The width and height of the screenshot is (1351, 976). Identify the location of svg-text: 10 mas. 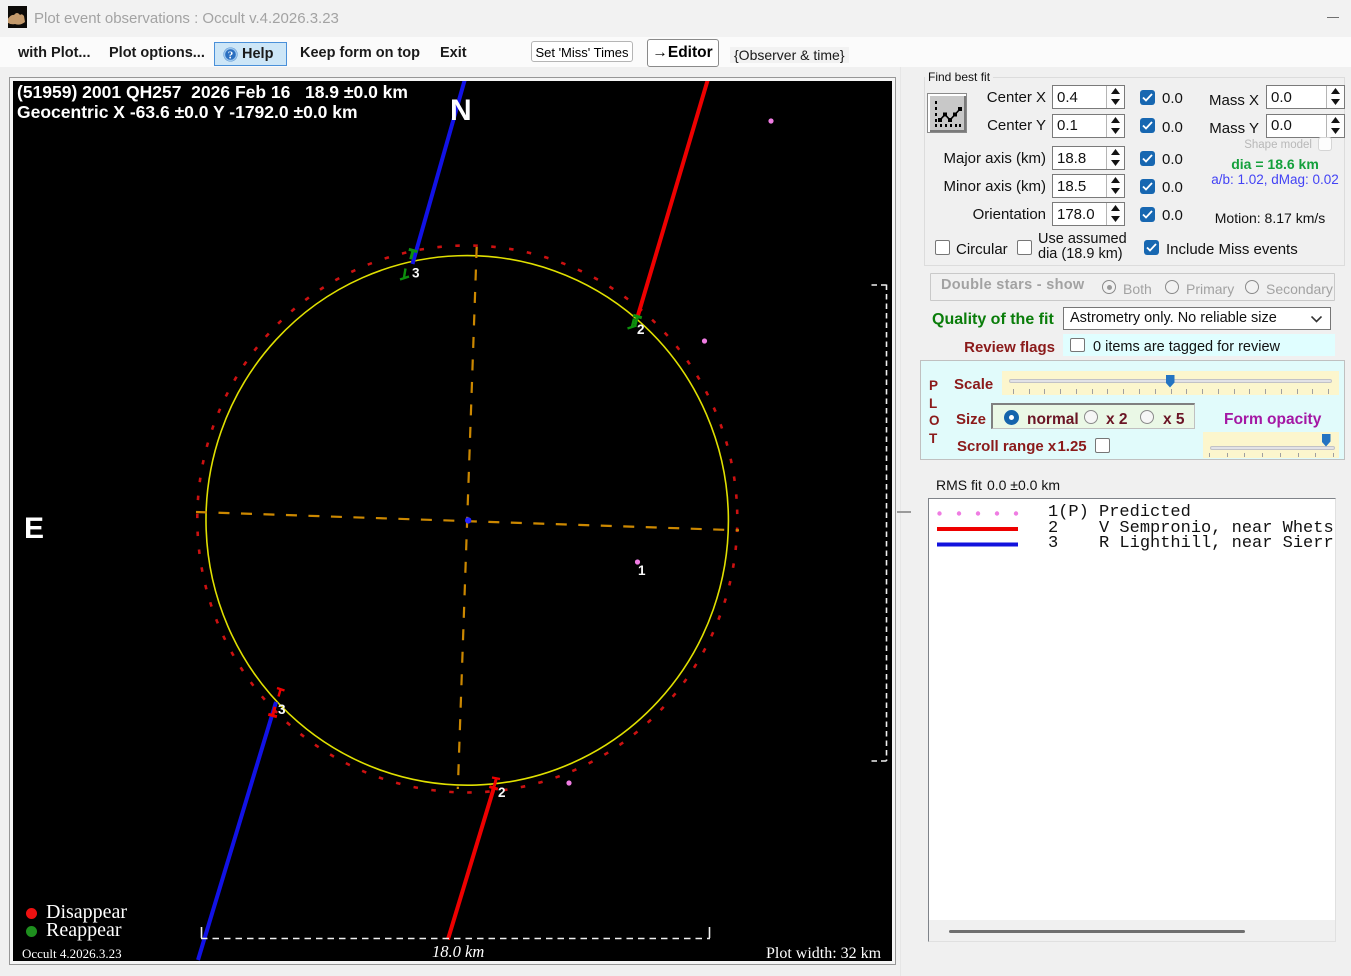
(891, 528).